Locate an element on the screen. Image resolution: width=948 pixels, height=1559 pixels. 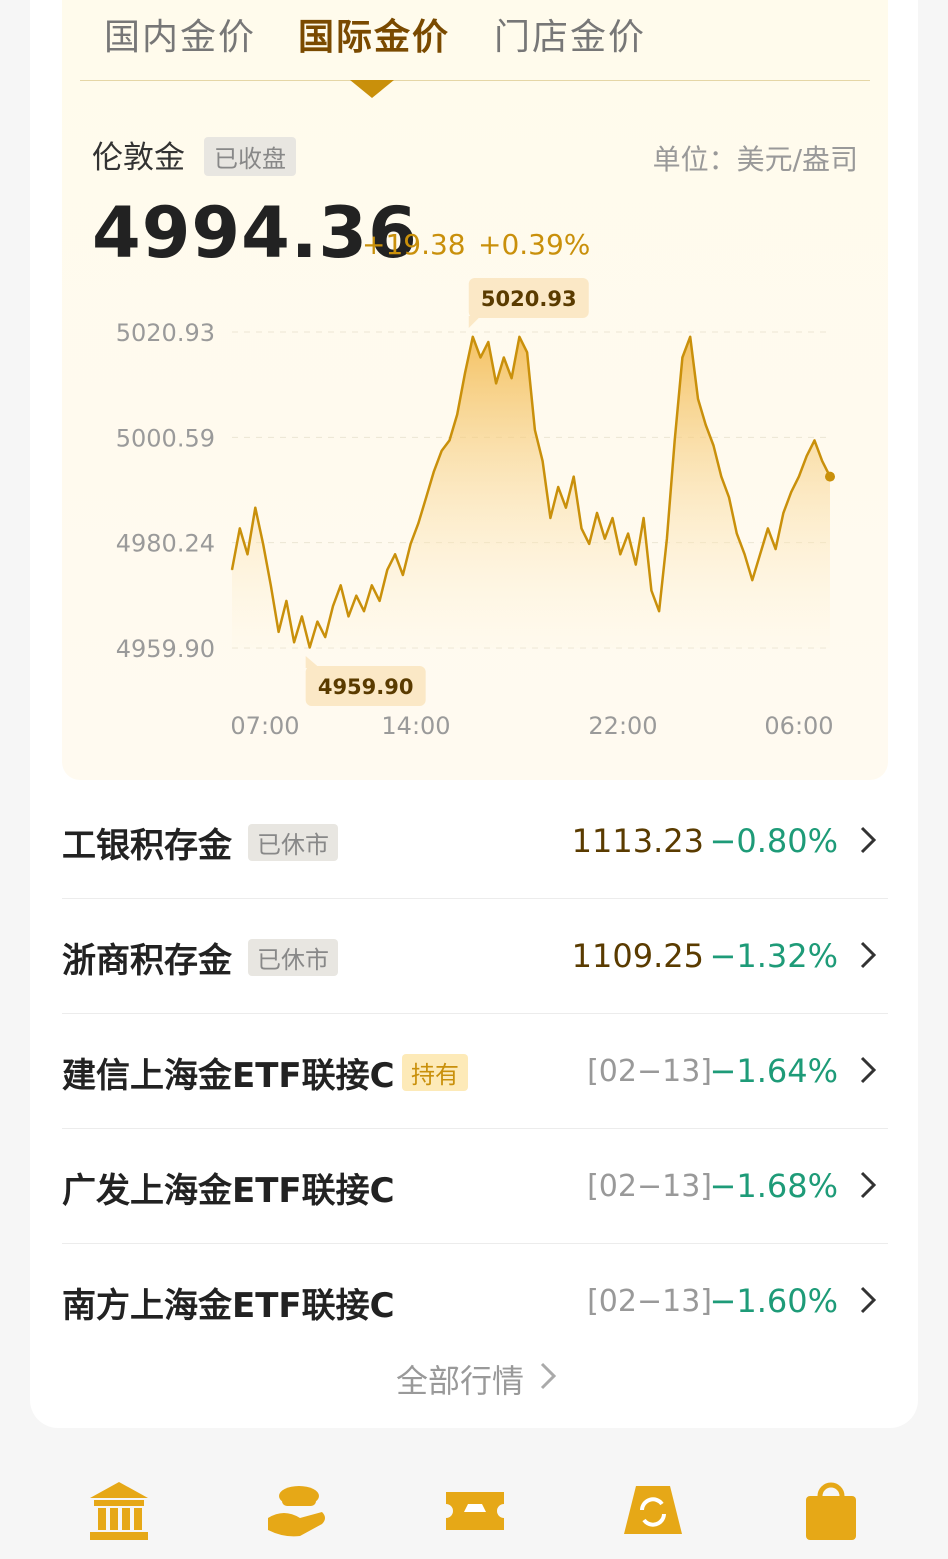
max-price-label: 5020.93 is located at coordinates (529, 299).